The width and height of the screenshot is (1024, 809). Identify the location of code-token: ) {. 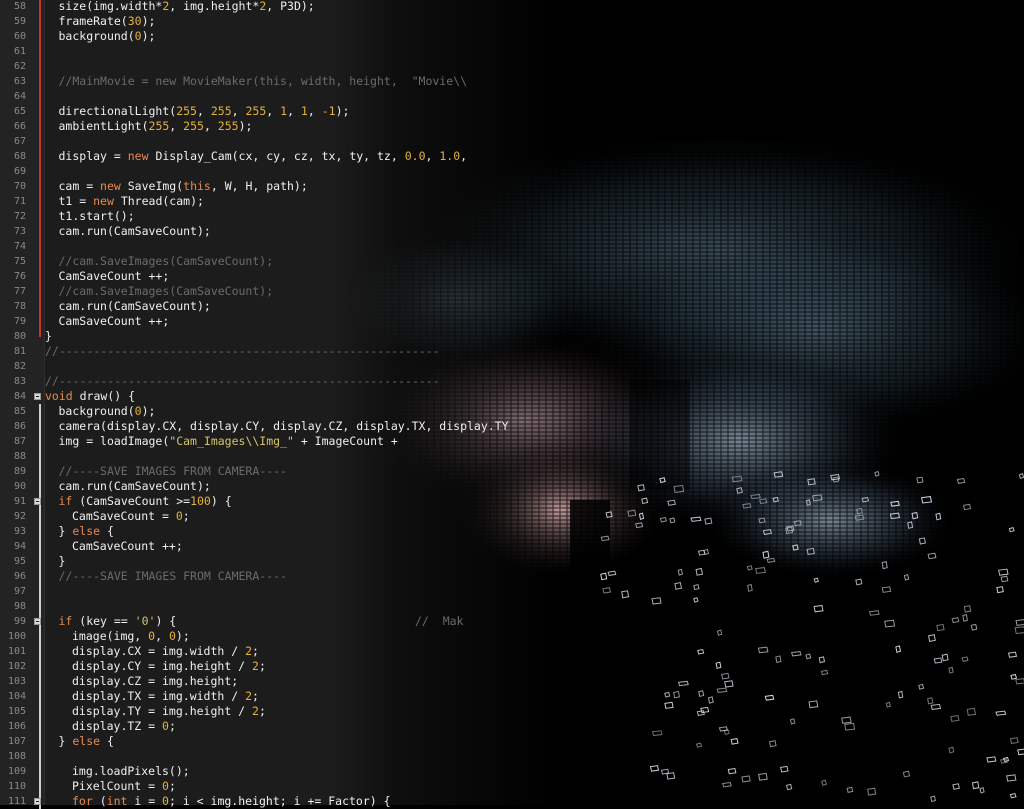
(166, 621).